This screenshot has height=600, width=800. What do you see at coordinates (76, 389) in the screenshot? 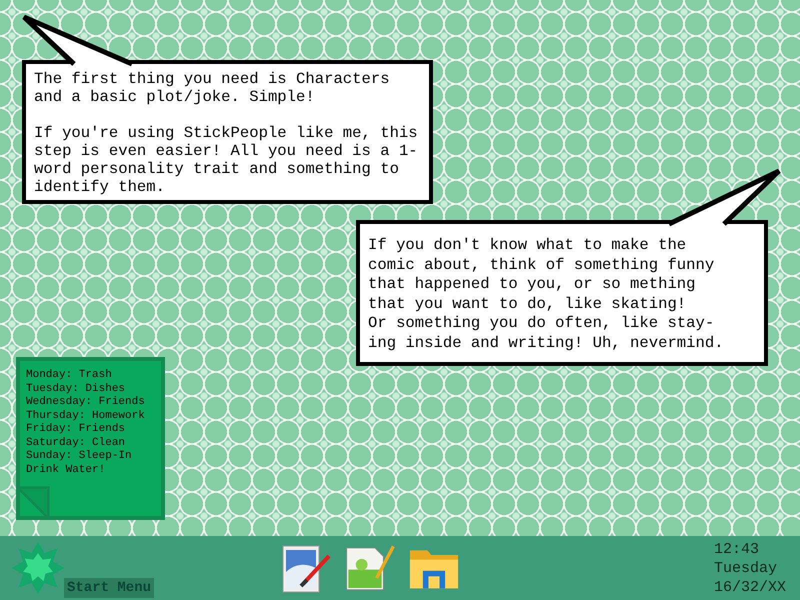
I see `note-line: Tuesday: Dishes` at bounding box center [76, 389].